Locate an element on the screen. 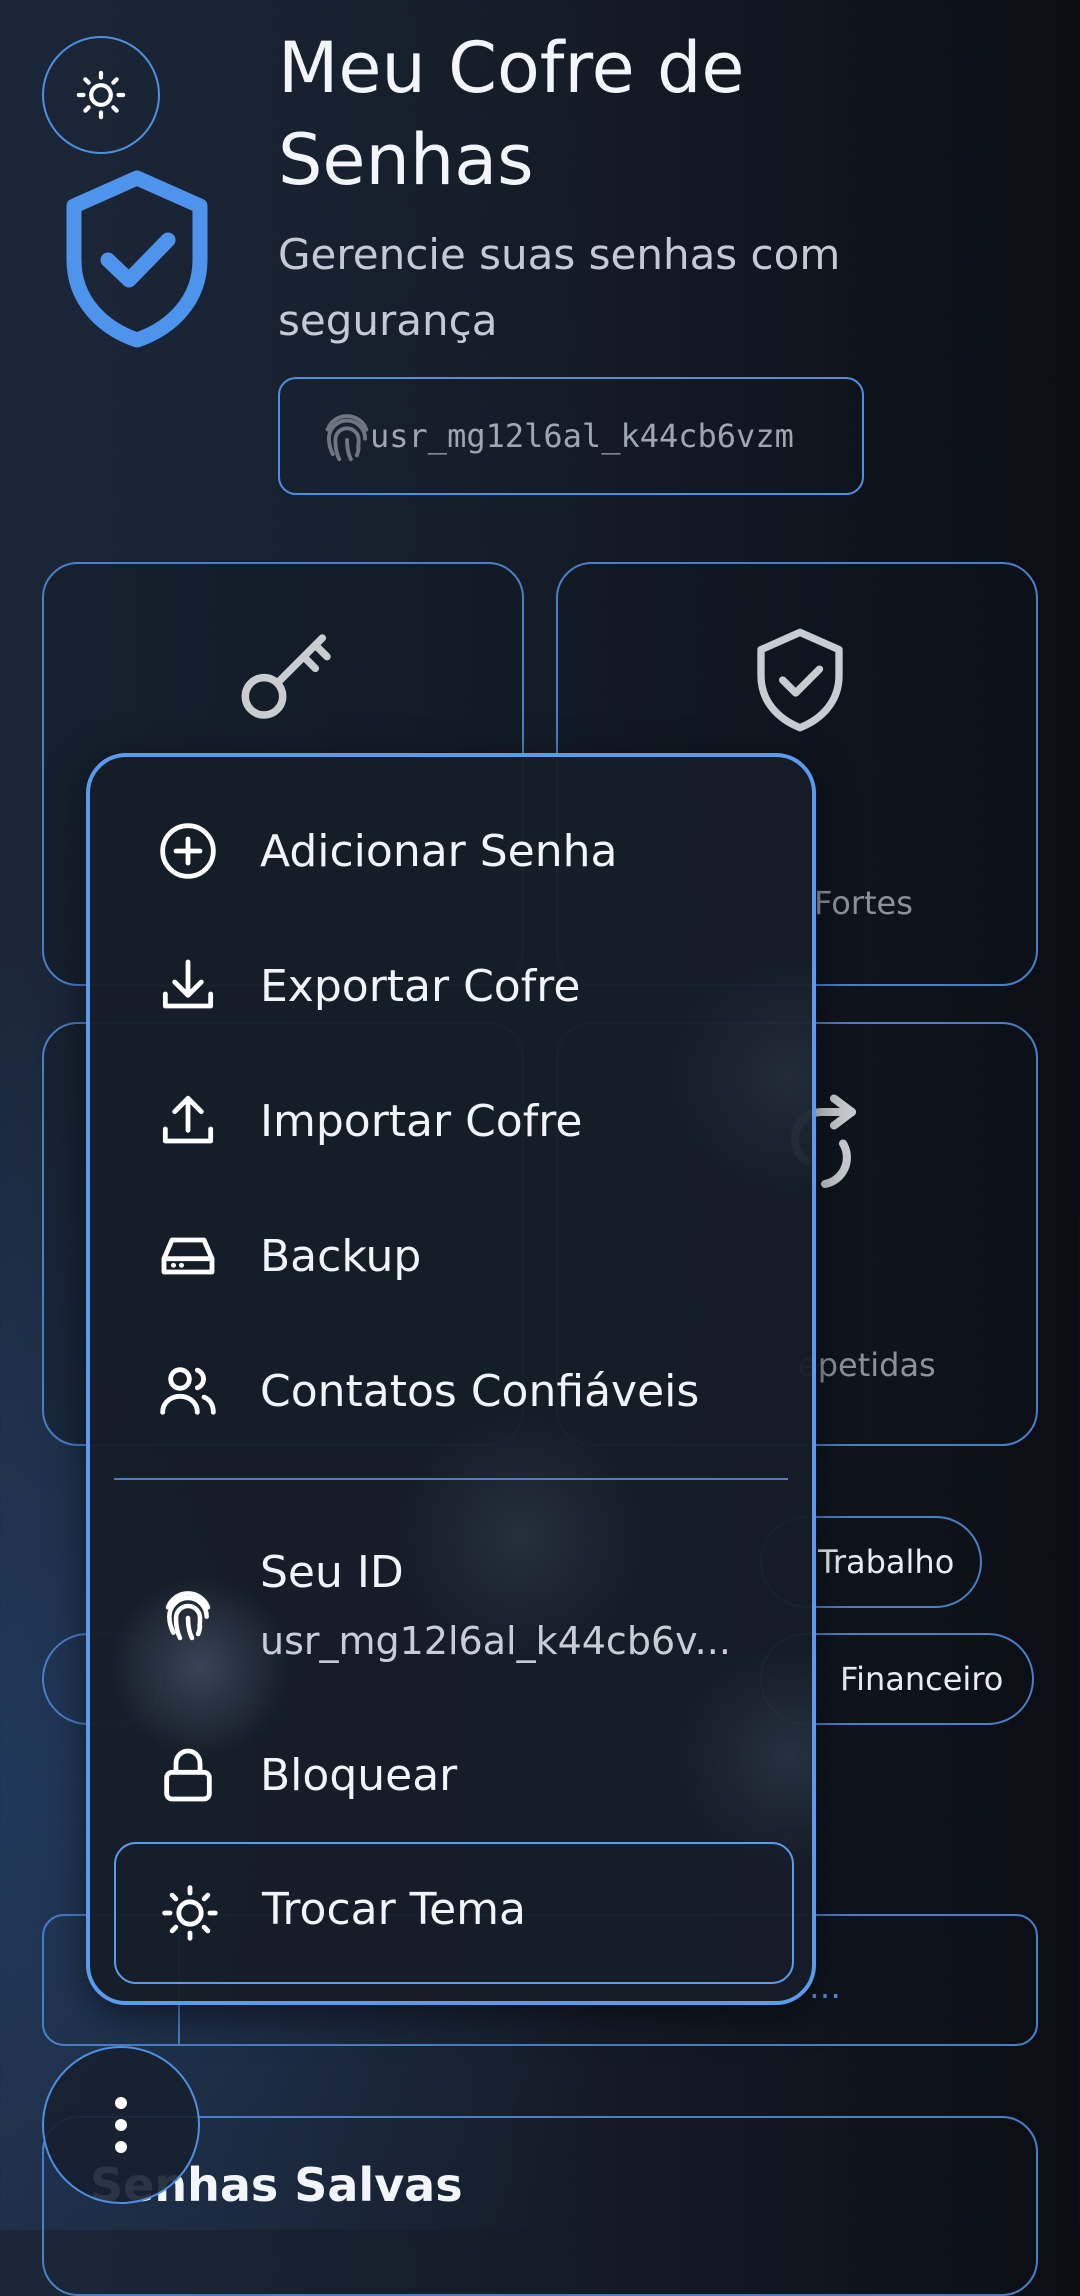  menu-item-trusted-contacts: Contatos Confiáveis is located at coordinates (451, 1391).